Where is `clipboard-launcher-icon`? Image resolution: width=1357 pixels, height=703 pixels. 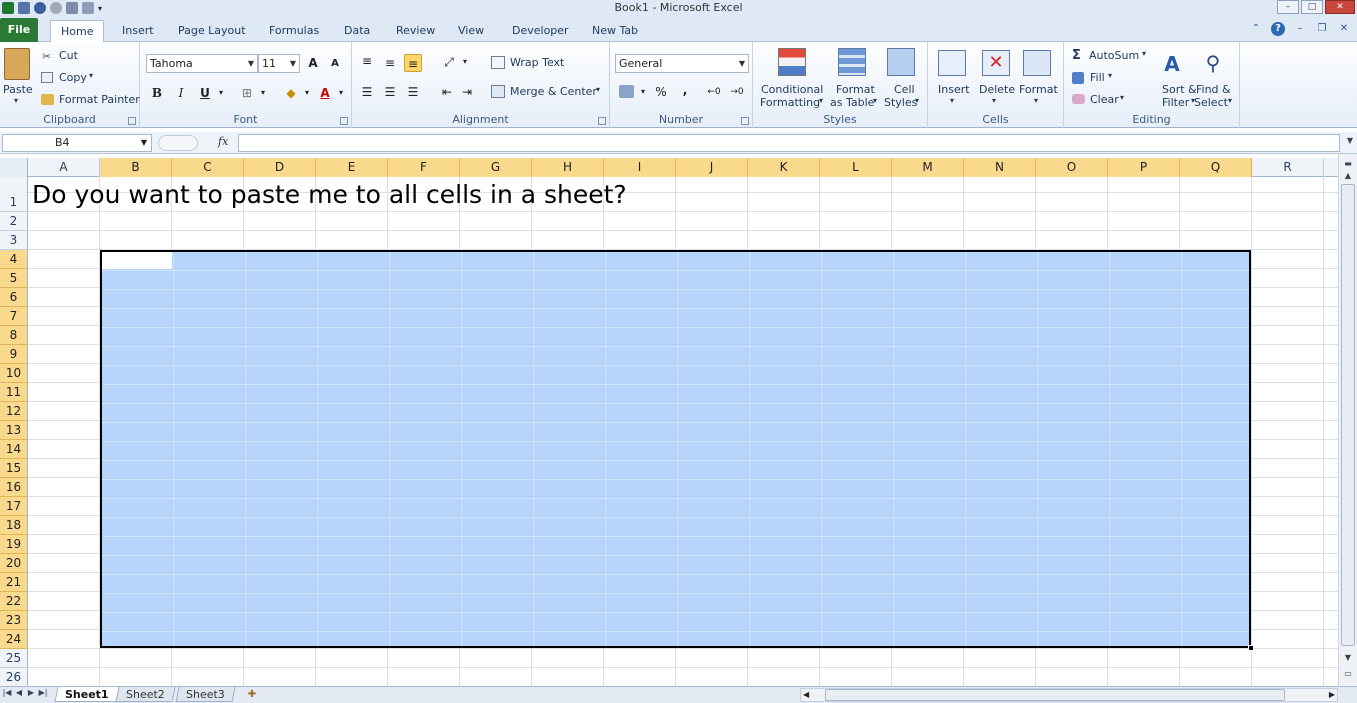 clipboard-launcher-icon is located at coordinates (132, 121).